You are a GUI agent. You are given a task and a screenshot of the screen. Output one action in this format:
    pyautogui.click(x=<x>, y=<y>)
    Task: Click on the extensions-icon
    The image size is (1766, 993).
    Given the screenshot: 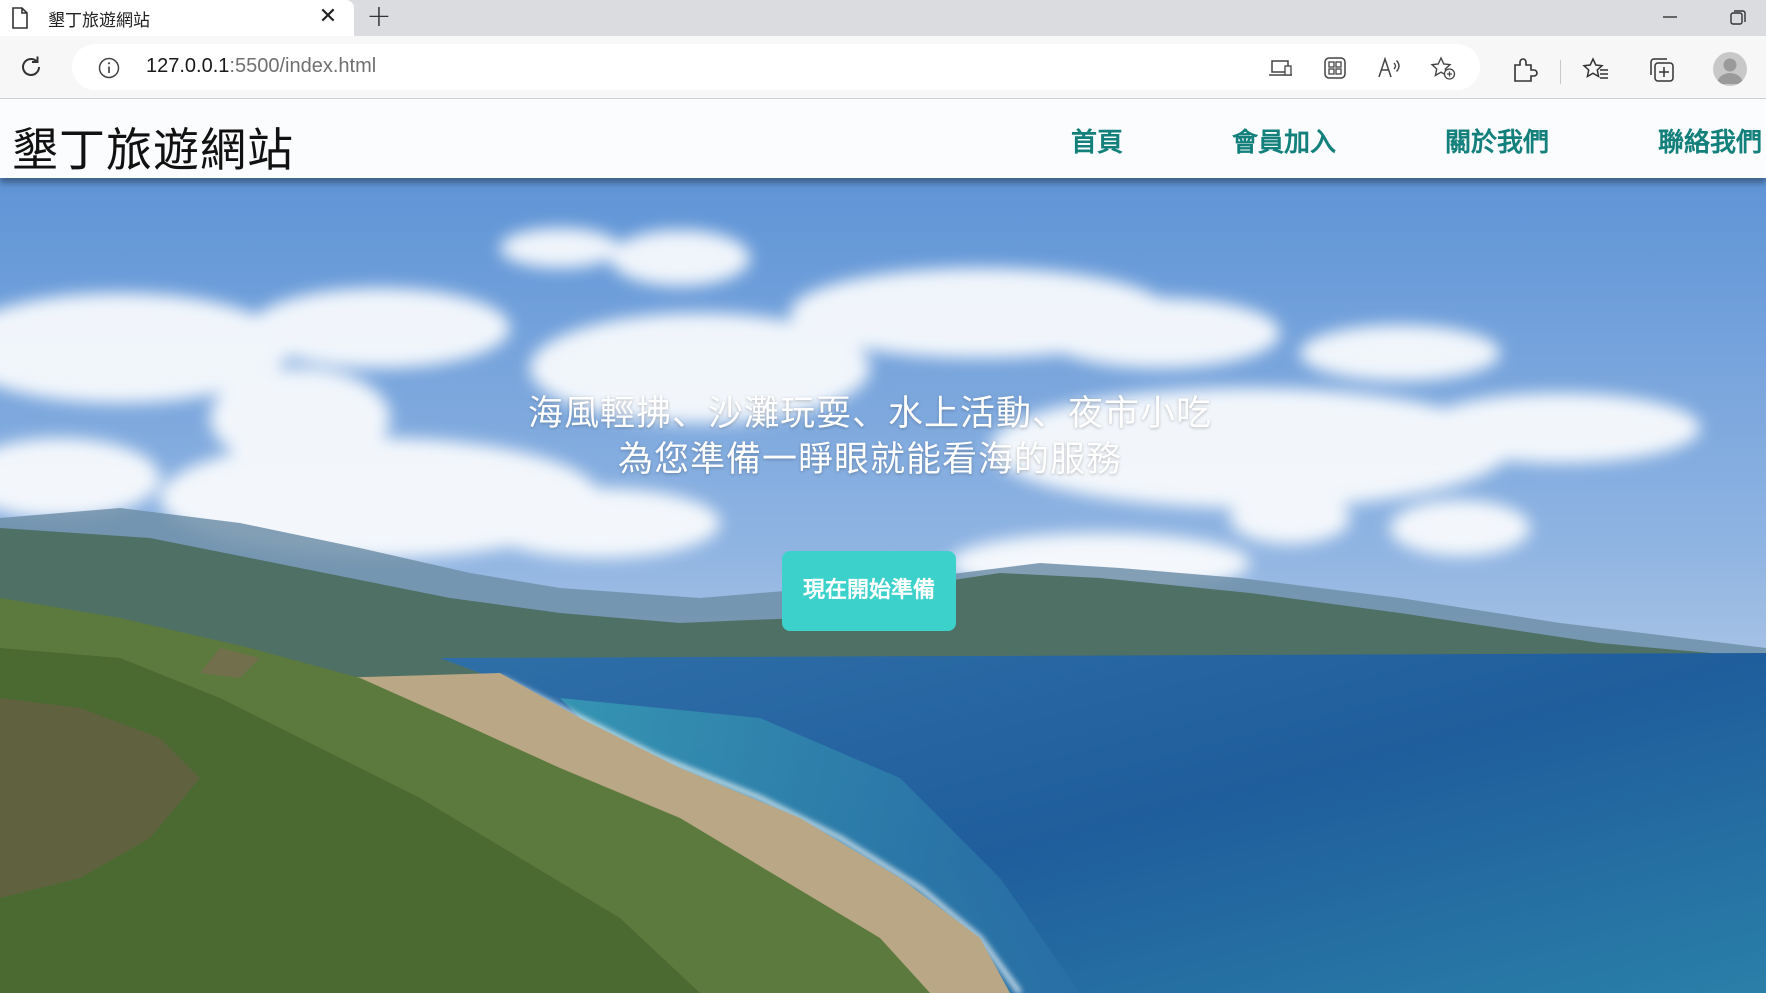 What is the action you would take?
    pyautogui.click(x=1524, y=70)
    